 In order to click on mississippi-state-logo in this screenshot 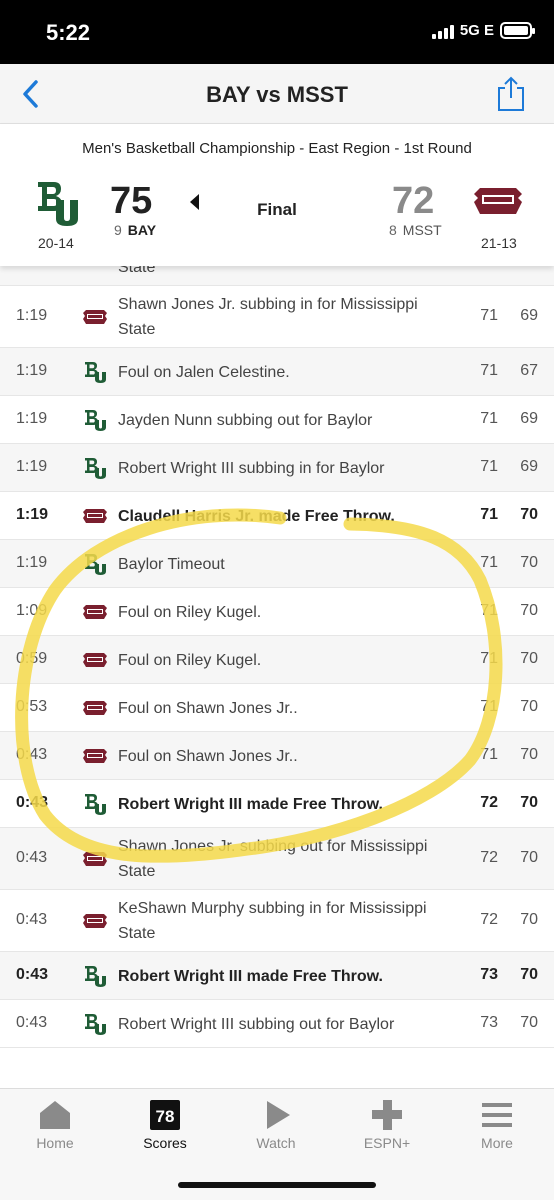, I will do `click(498, 201)`.